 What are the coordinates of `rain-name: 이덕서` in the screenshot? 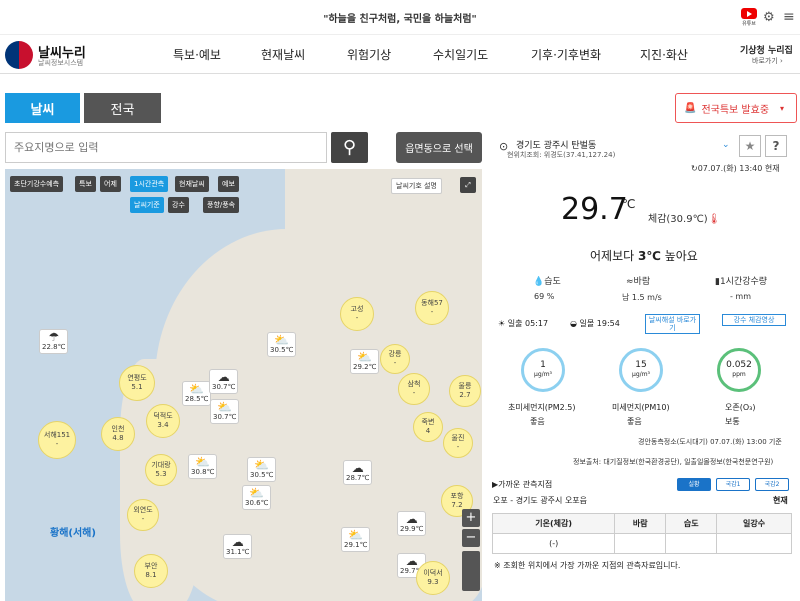 It's located at (433, 573).